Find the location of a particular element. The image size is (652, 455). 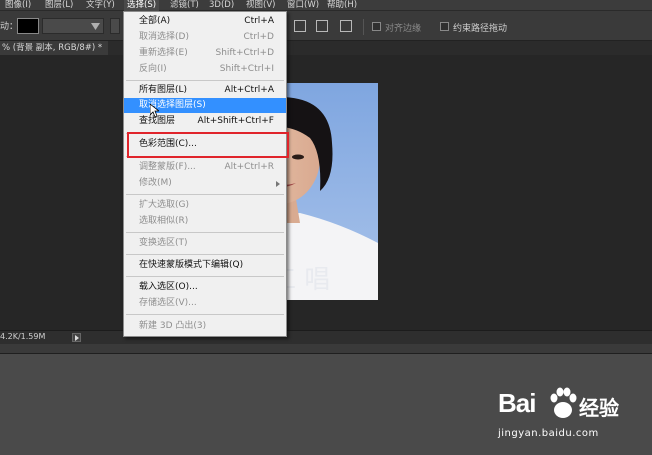

menu-item-label: 反向(I) is located at coordinates (153, 69).